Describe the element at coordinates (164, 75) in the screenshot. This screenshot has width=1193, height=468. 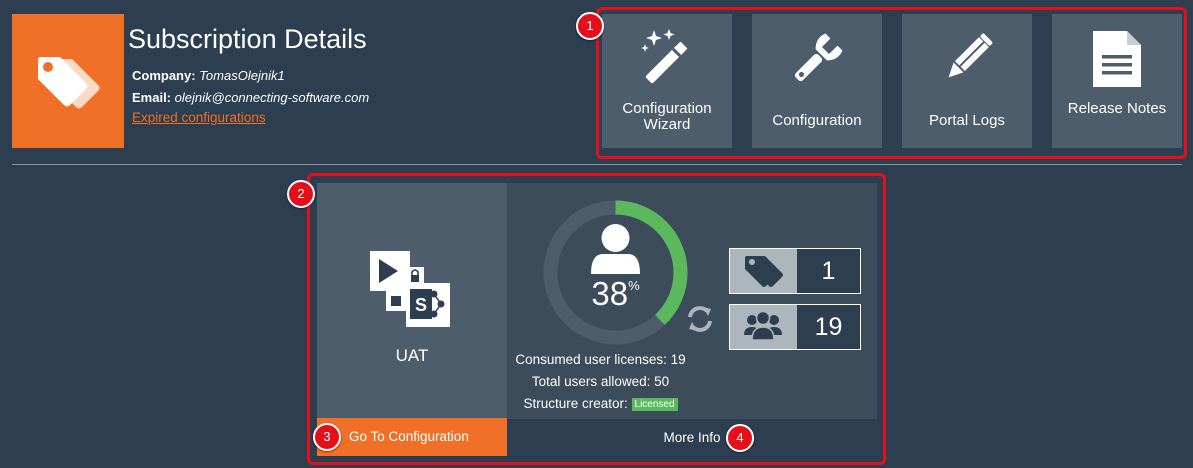
I see `company-label: Company:` at that location.